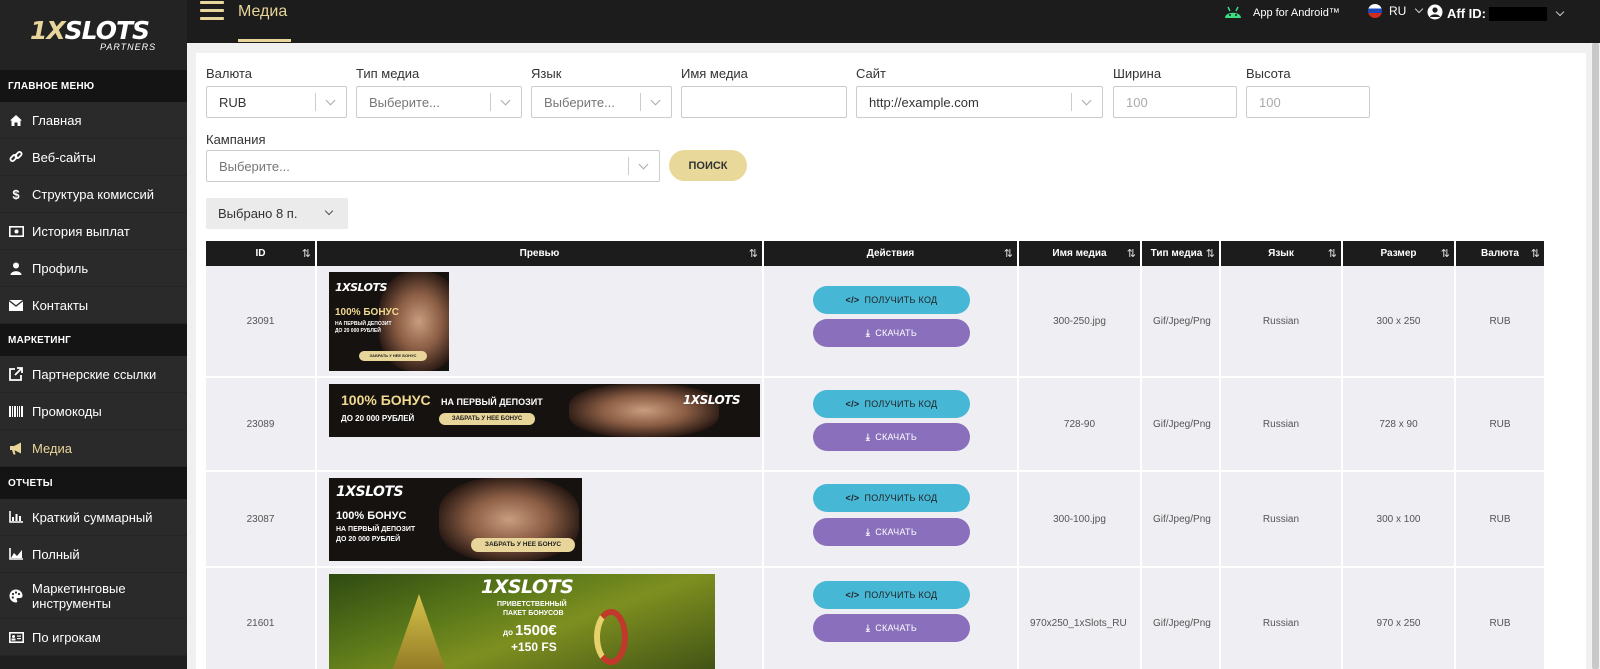  Describe the element at coordinates (770, 102) in the screenshot. I see `media-name-text` at that location.